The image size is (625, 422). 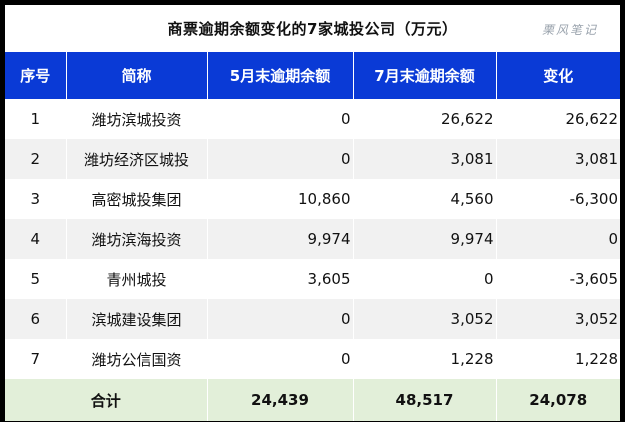 What do you see at coordinates (558, 159) in the screenshot?
I see `cell-change: 3,081` at bounding box center [558, 159].